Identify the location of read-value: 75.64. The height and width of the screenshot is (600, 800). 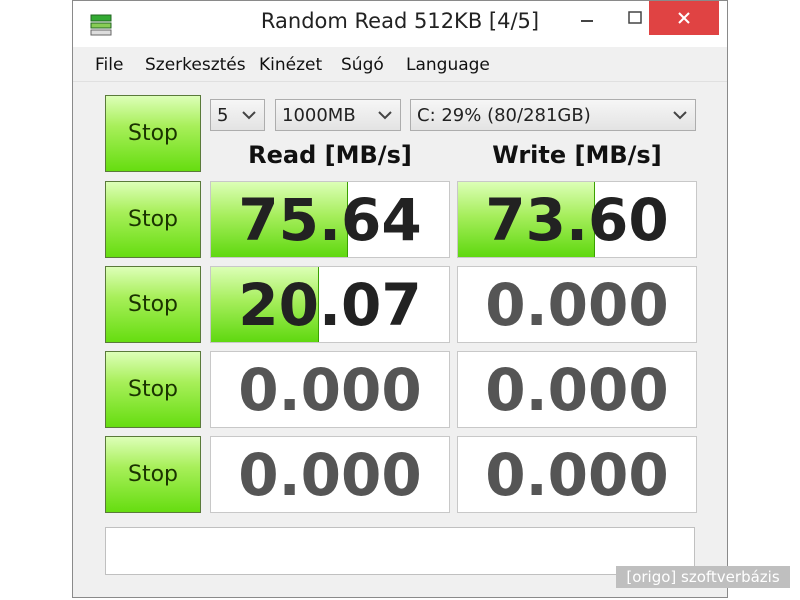
(330, 219).